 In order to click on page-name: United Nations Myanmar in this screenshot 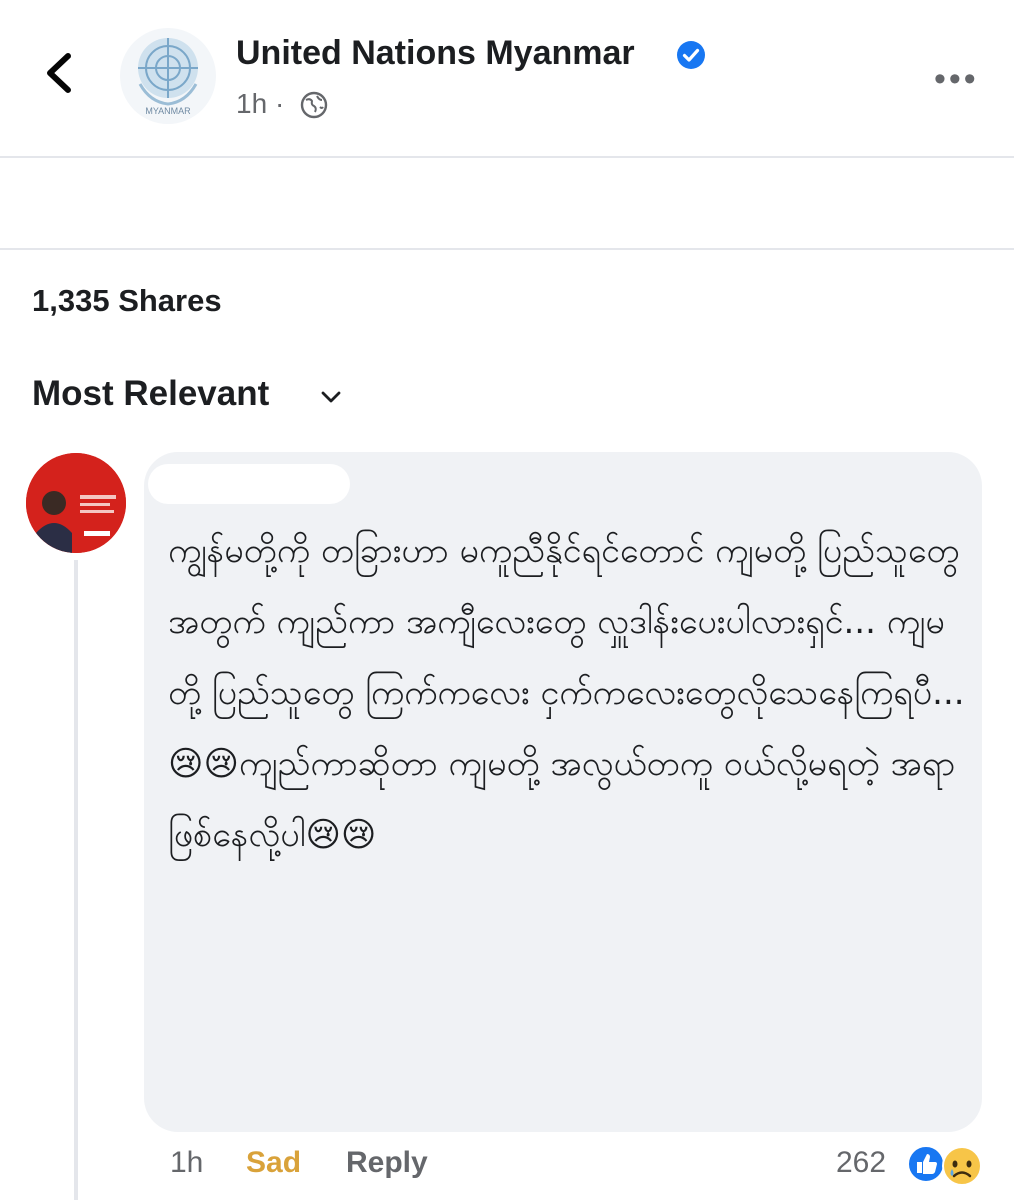, I will do `click(435, 53)`.